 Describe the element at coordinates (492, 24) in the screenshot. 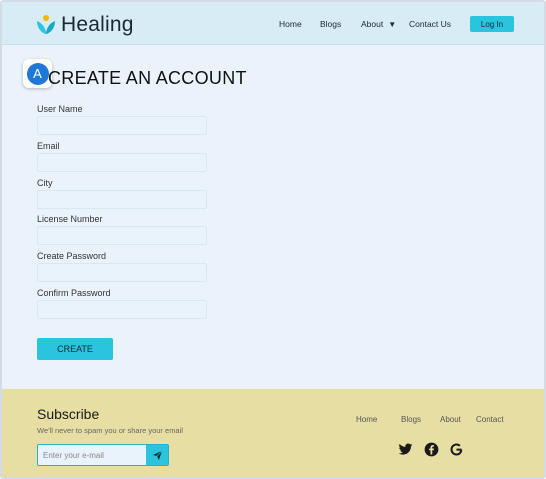

I see `login-button: Log In` at that location.